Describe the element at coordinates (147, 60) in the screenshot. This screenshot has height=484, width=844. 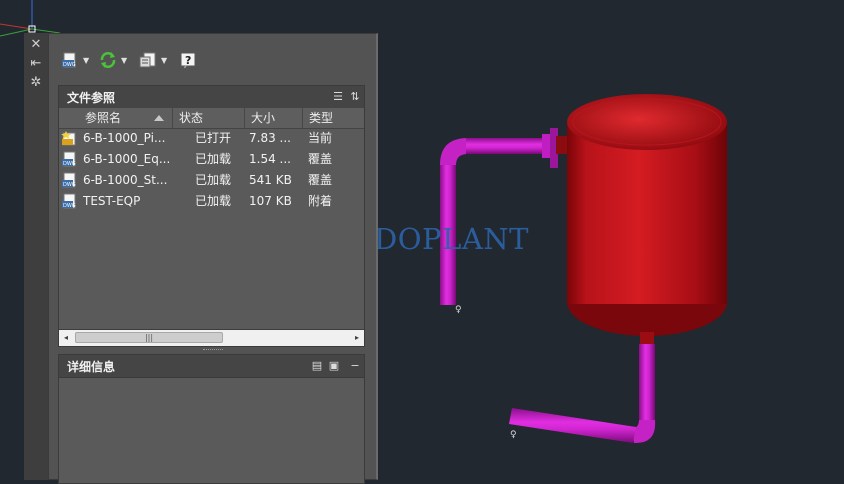
I see `change-path-icon` at that location.